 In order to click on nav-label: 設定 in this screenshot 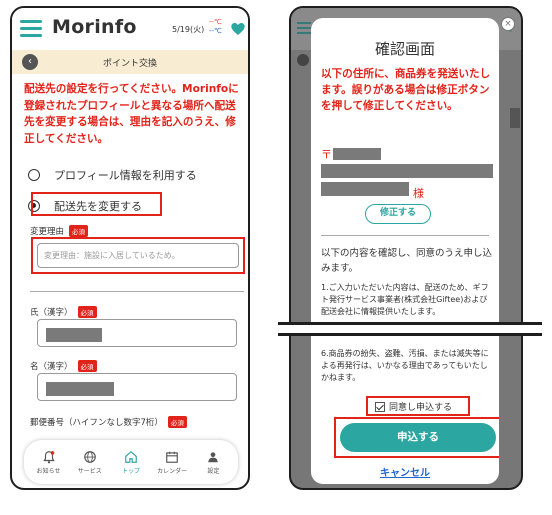, I will do `click(213, 471)`.